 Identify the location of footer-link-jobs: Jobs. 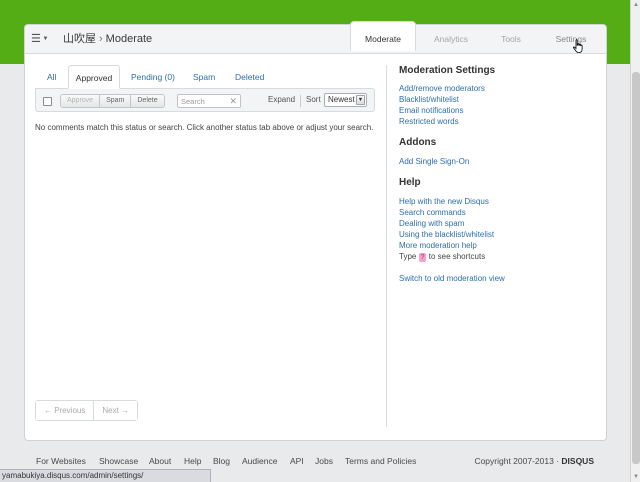
(324, 461).